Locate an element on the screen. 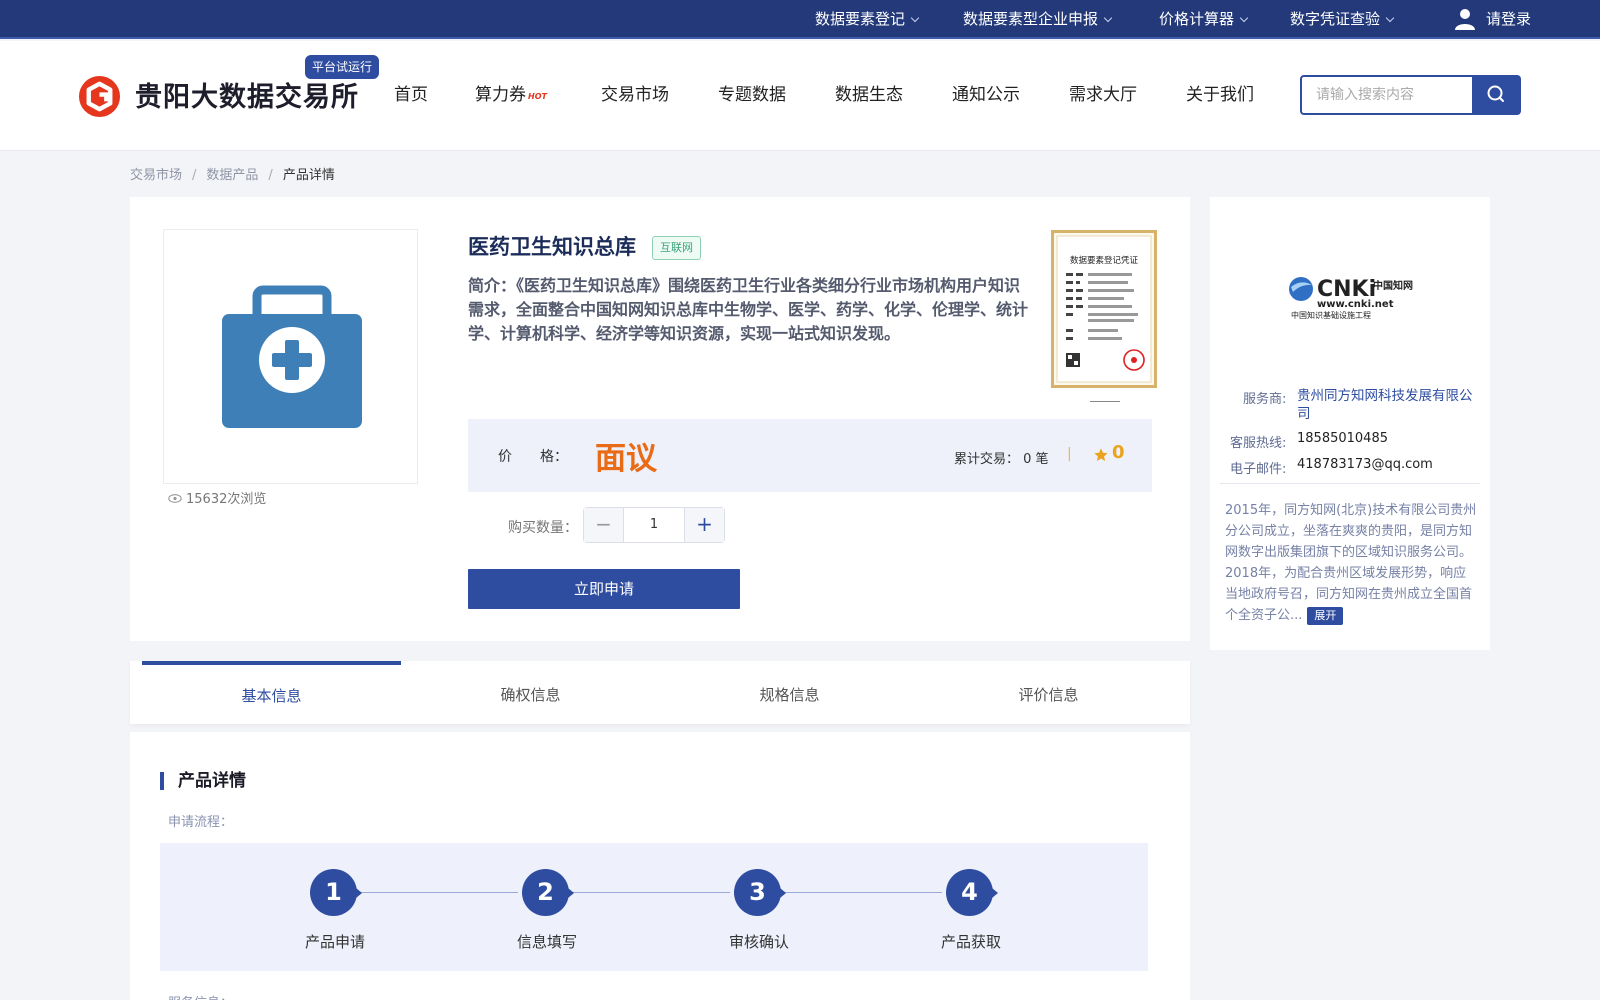 The height and width of the screenshot is (1000, 1600). hot-badge: HOT is located at coordinates (537, 96).